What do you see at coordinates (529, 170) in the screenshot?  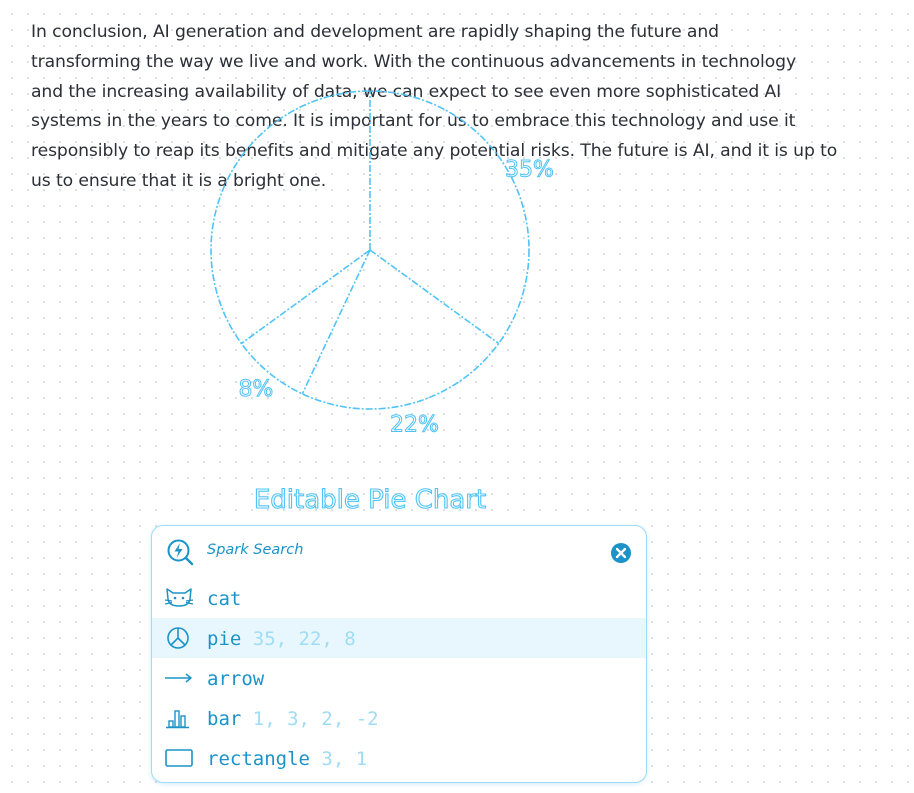 I see `pie-slice-label: 35%` at bounding box center [529, 170].